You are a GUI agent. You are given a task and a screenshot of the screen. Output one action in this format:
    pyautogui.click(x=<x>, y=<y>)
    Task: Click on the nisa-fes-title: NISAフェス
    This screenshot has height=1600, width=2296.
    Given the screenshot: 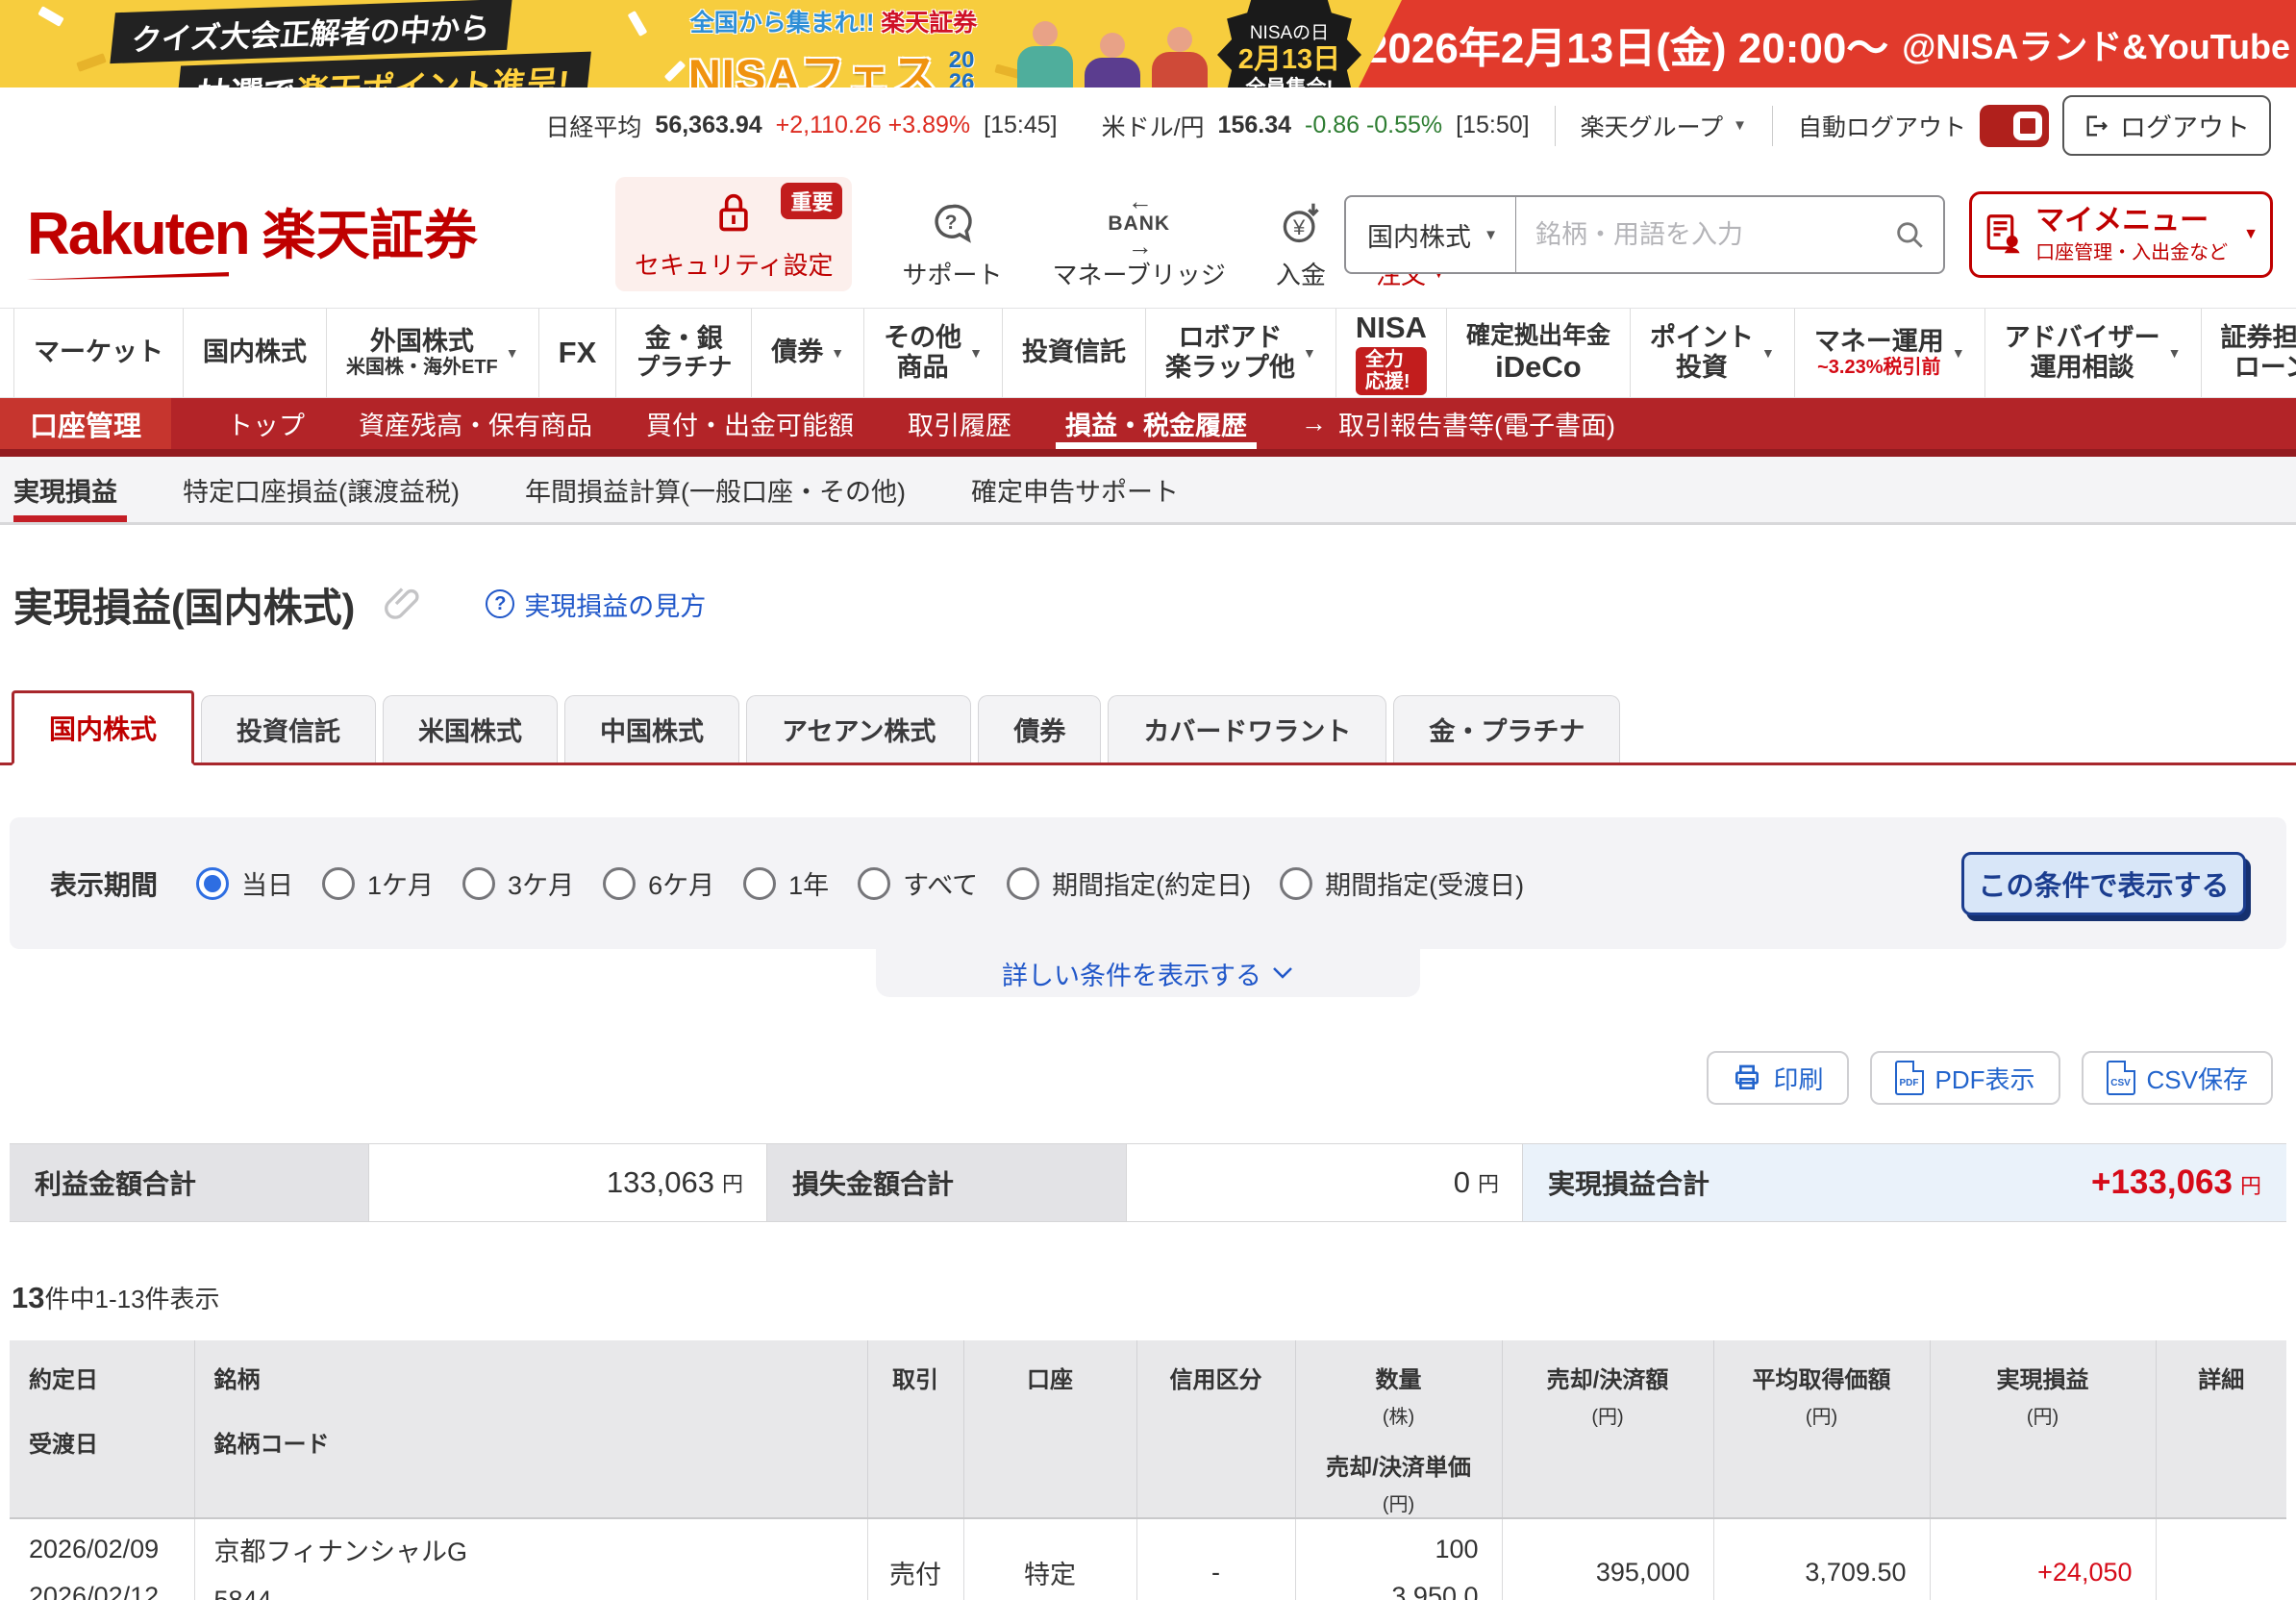 What is the action you would take?
    pyautogui.click(x=813, y=69)
    